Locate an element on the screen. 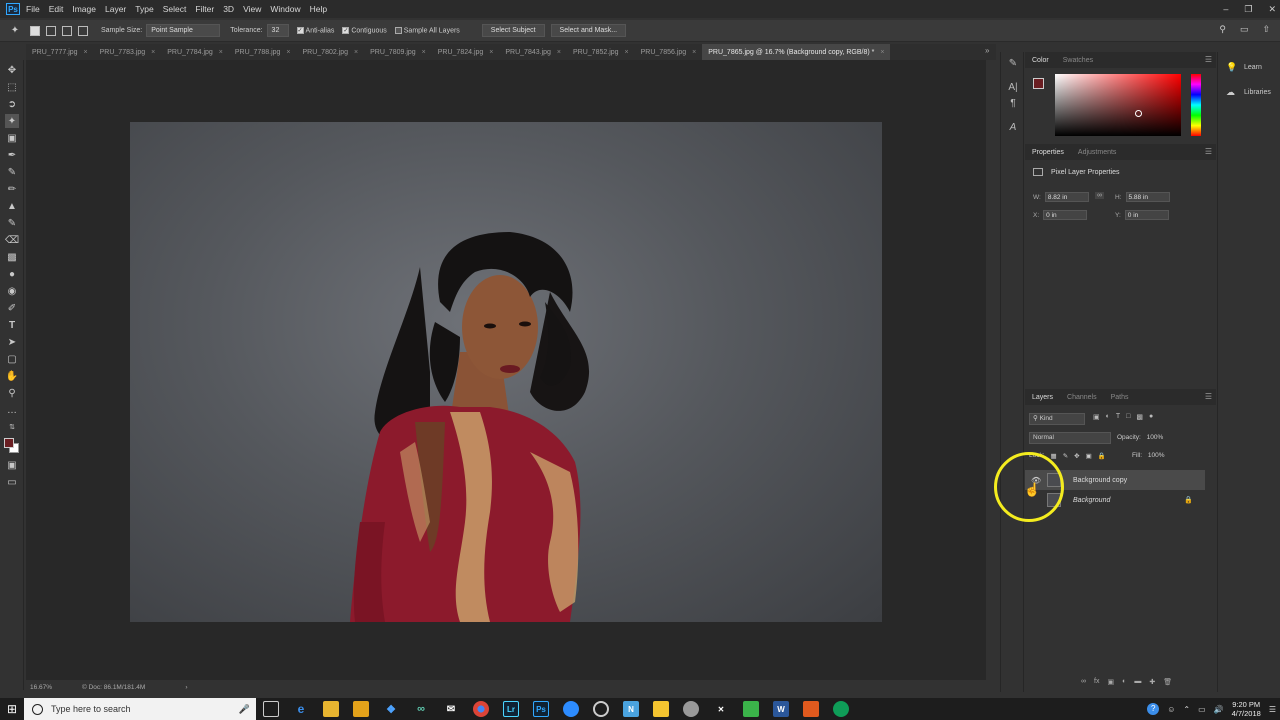 The height and width of the screenshot is (720, 1280). foreground-background-swatches is located at coordinates (12, 446).